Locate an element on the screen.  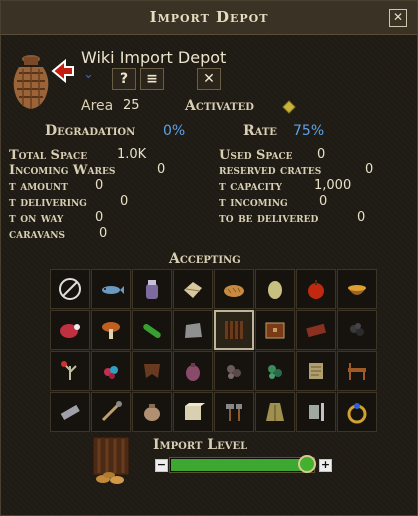
green-ore-icon is located at coordinates (275, 372).